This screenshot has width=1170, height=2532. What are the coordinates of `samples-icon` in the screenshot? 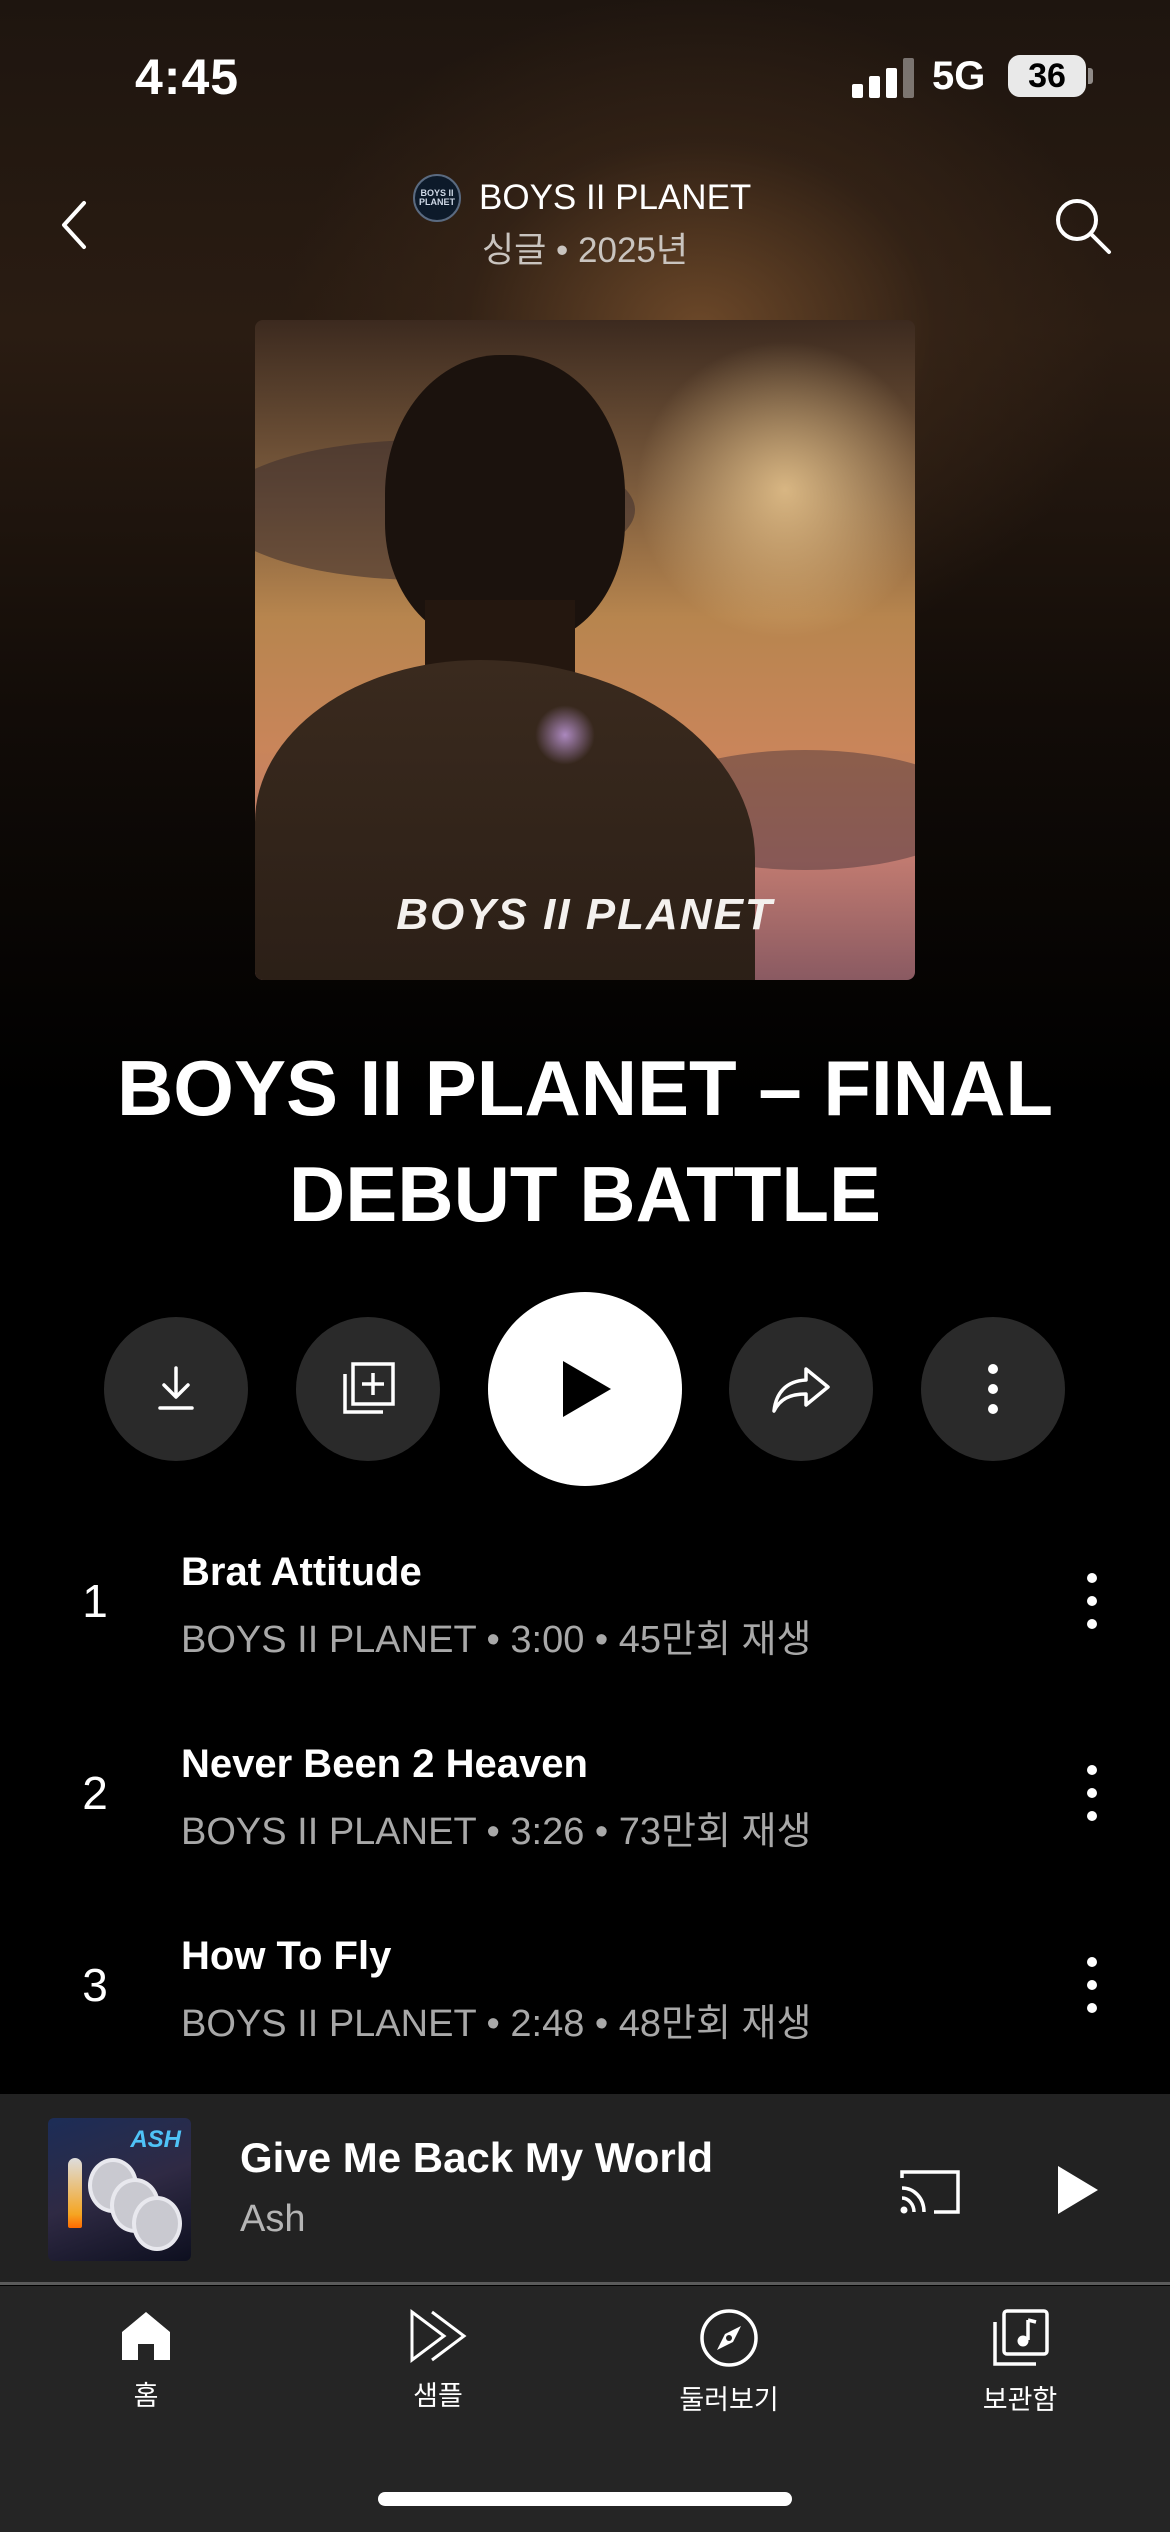 It's located at (438, 2336).